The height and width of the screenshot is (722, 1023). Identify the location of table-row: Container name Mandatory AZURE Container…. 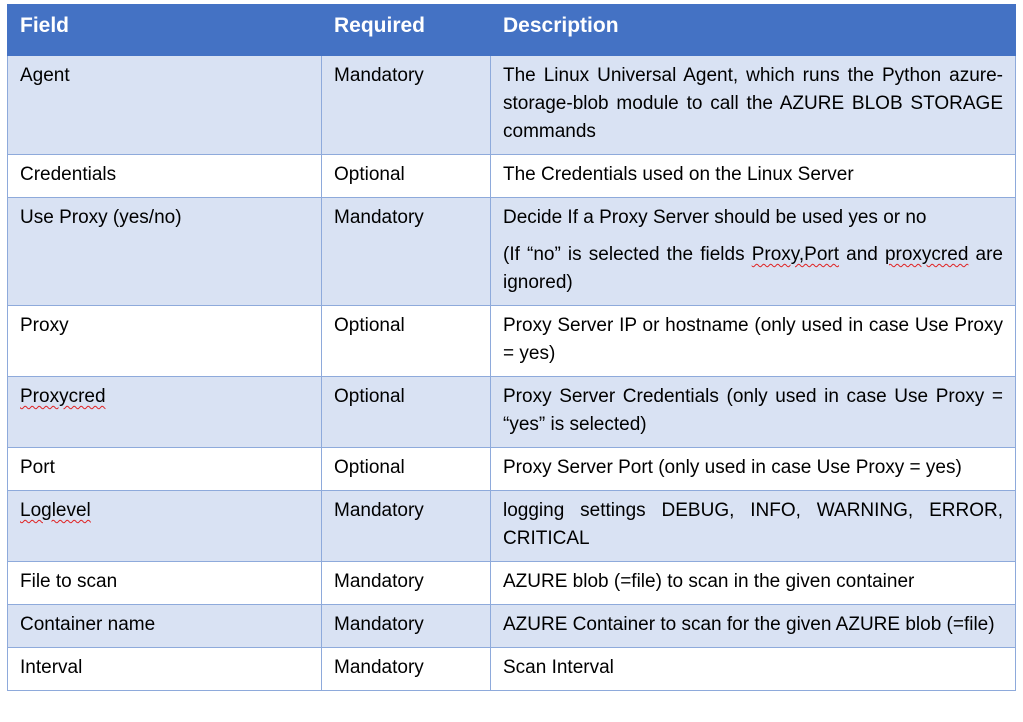
(511, 626).